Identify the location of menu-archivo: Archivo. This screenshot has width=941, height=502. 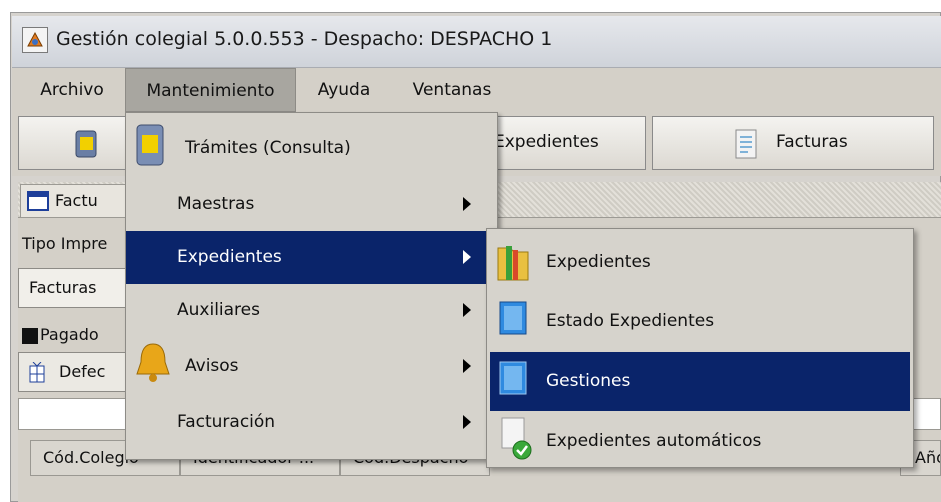
(72, 90).